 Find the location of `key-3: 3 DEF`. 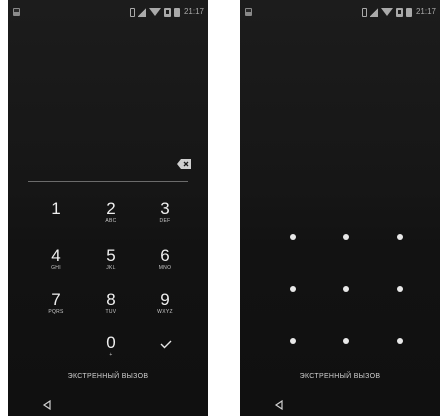

key-3: 3 DEF is located at coordinates (165, 220).